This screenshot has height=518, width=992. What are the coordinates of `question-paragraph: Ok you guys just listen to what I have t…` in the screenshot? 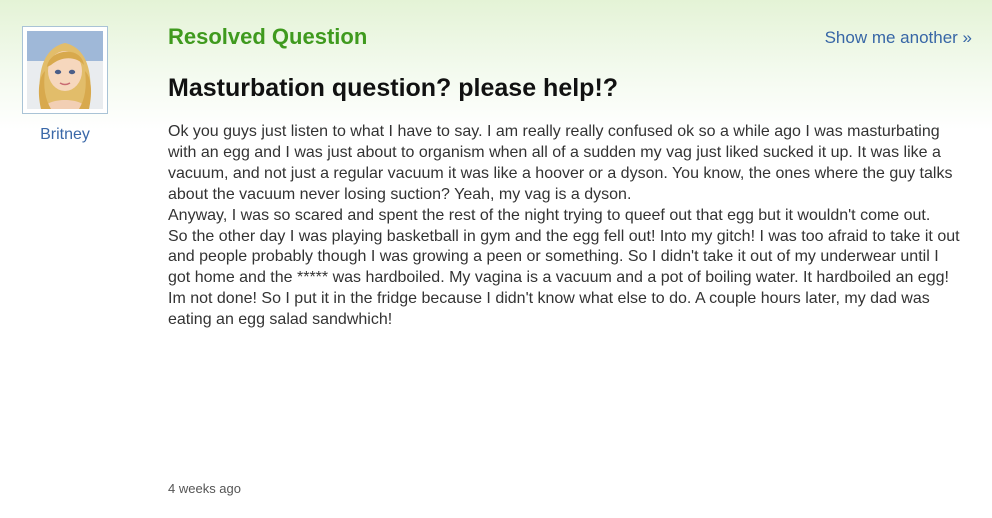 It's located at (560, 163).